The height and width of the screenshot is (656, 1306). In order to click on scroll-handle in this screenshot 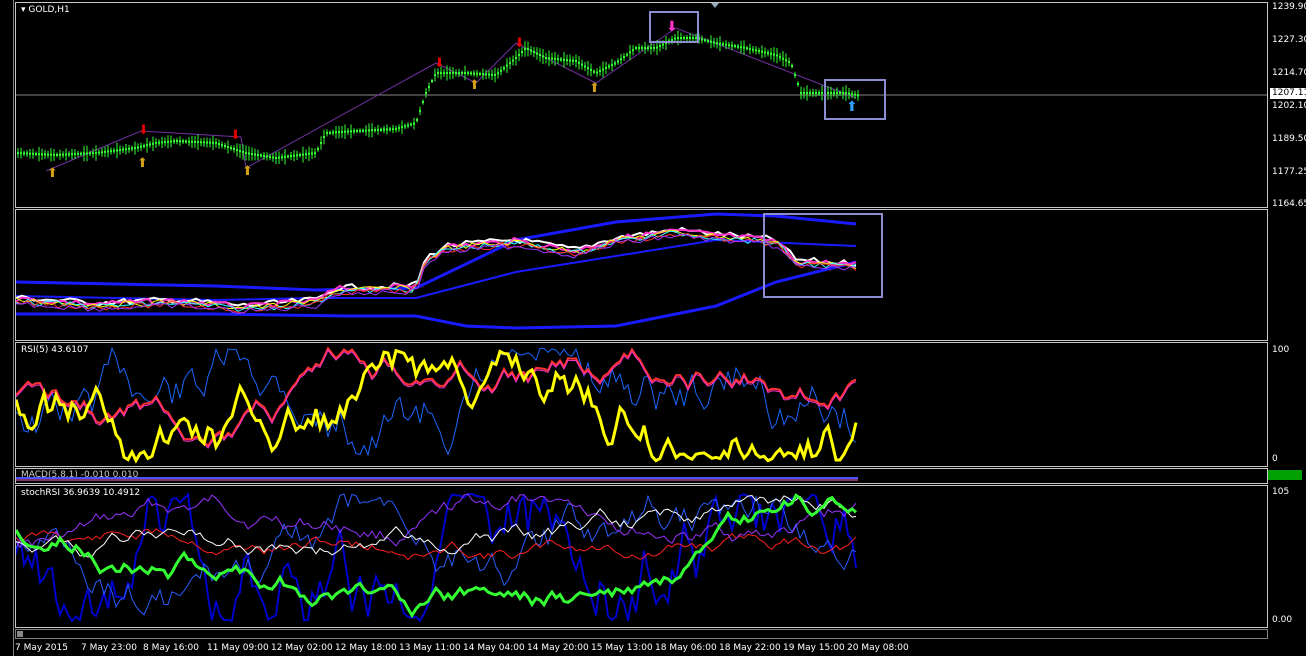, I will do `click(20, 634)`.